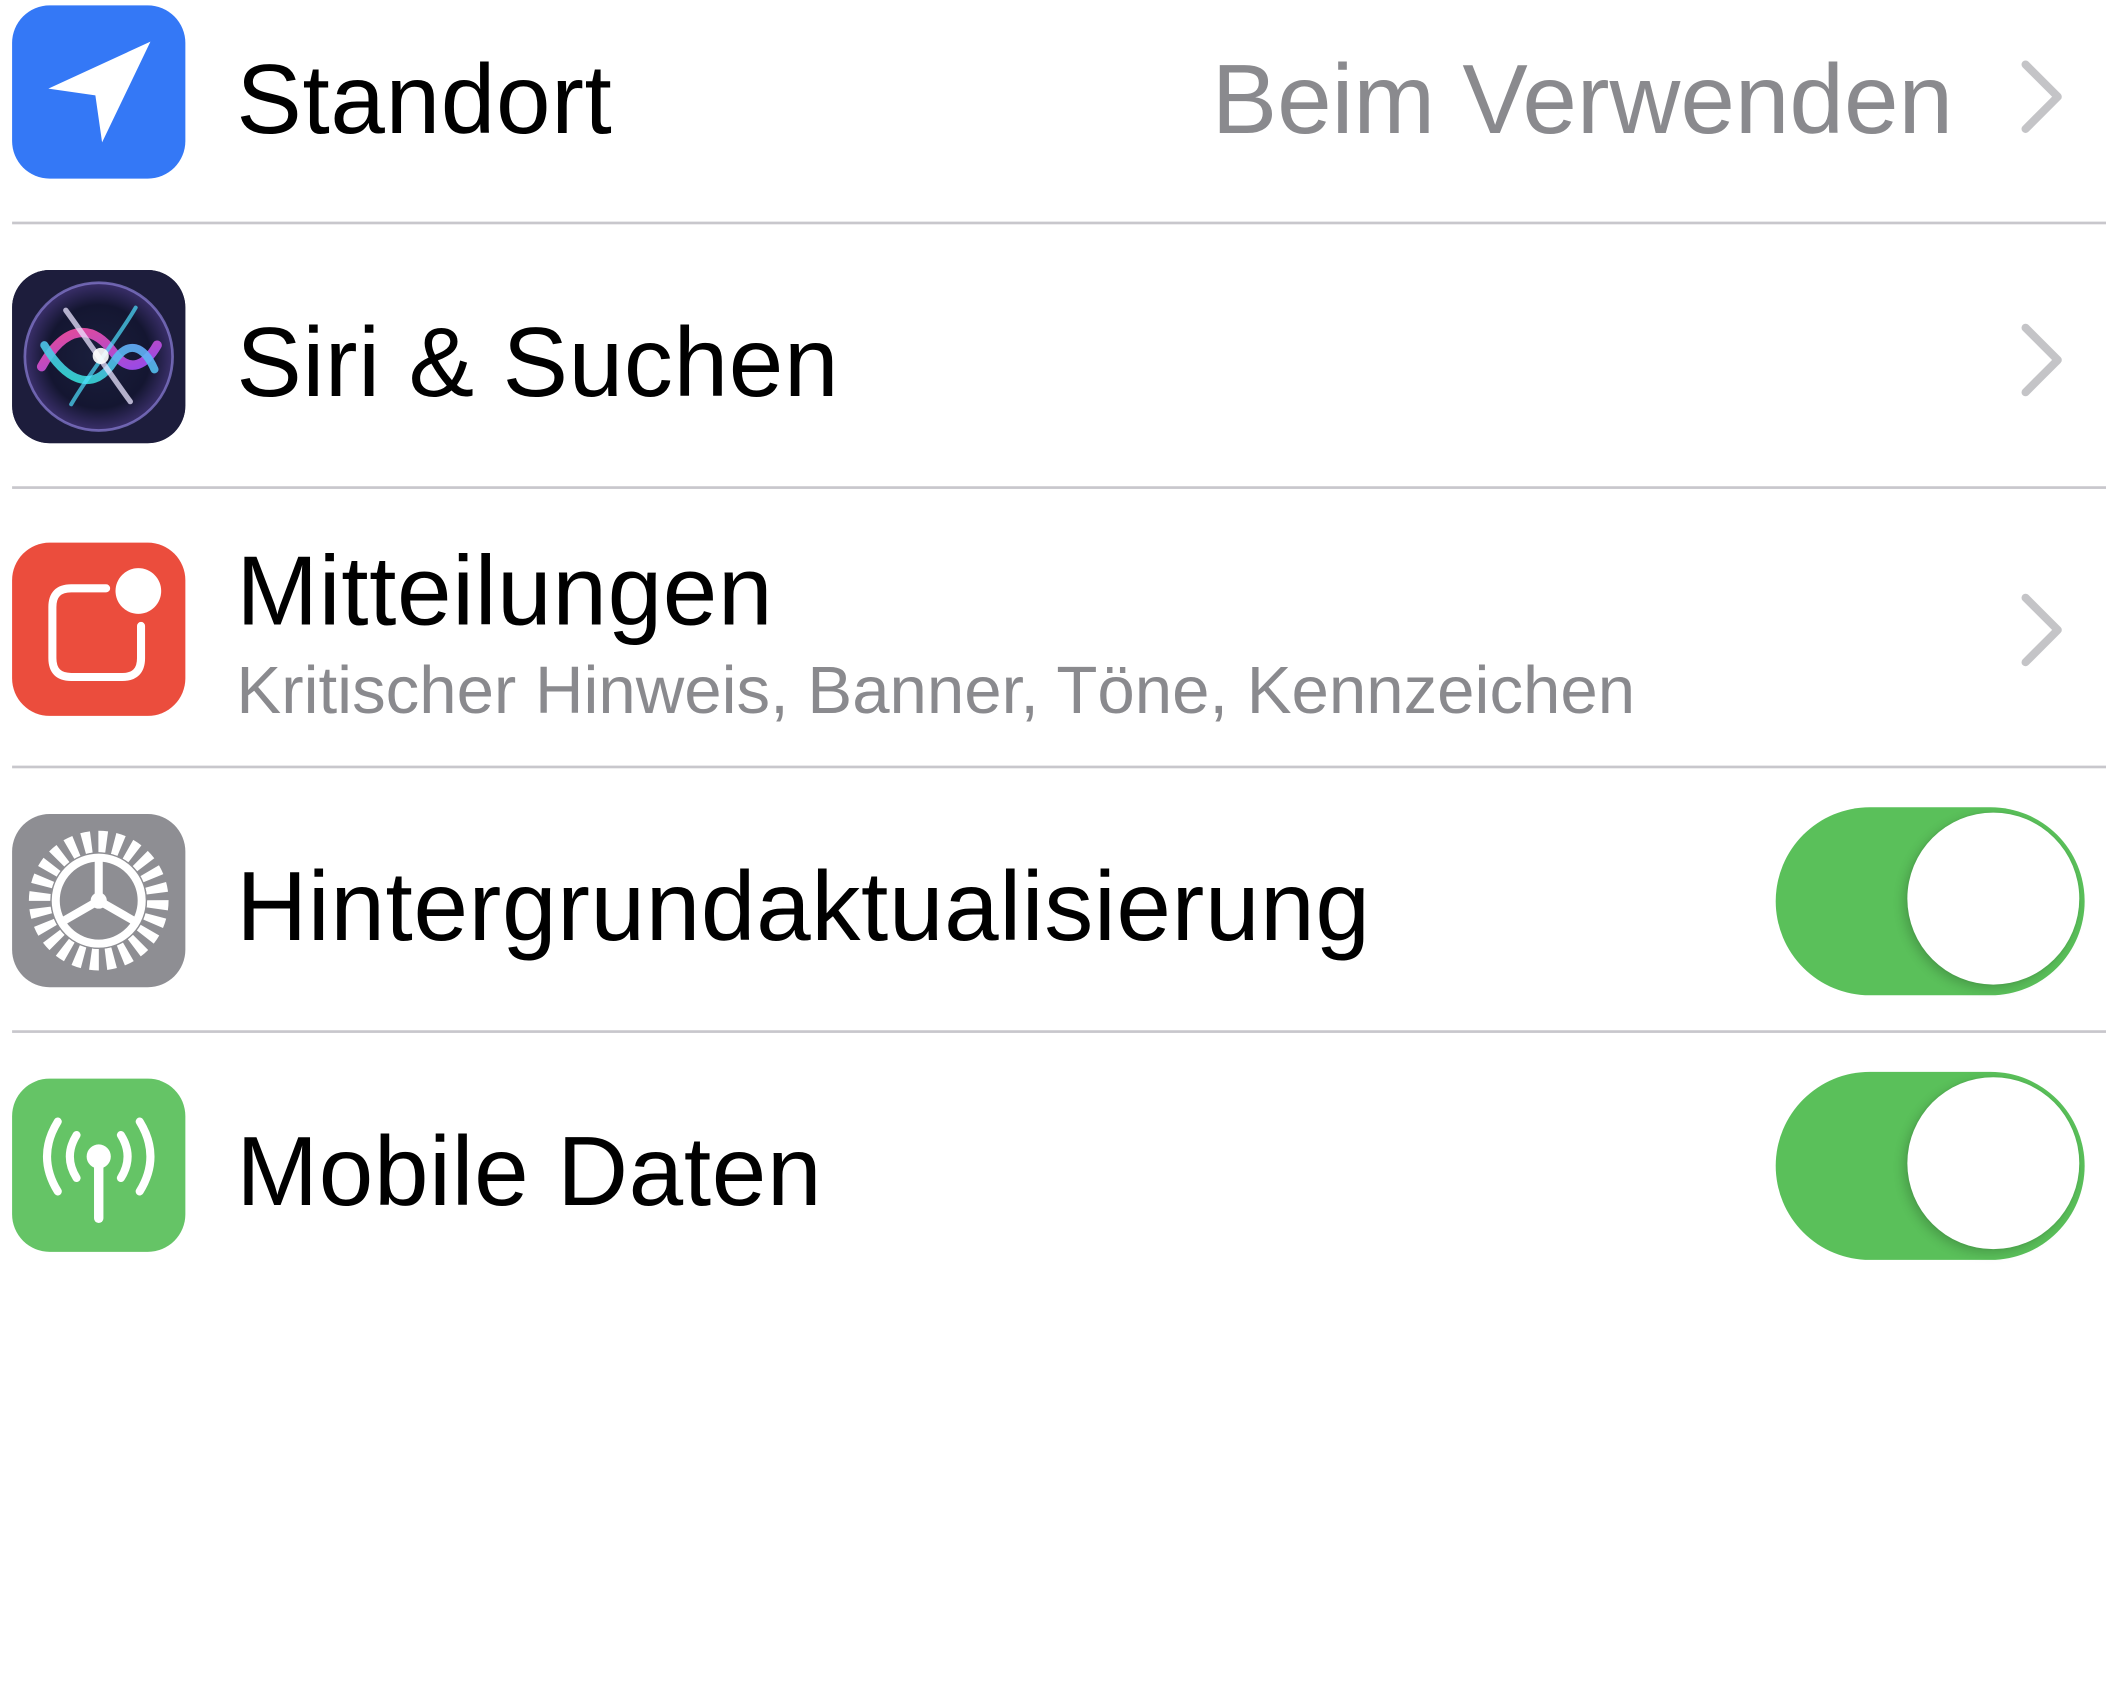 The height and width of the screenshot is (1688, 2106). I want to click on row-value-location: Beim Verwenden, so click(1582, 100).